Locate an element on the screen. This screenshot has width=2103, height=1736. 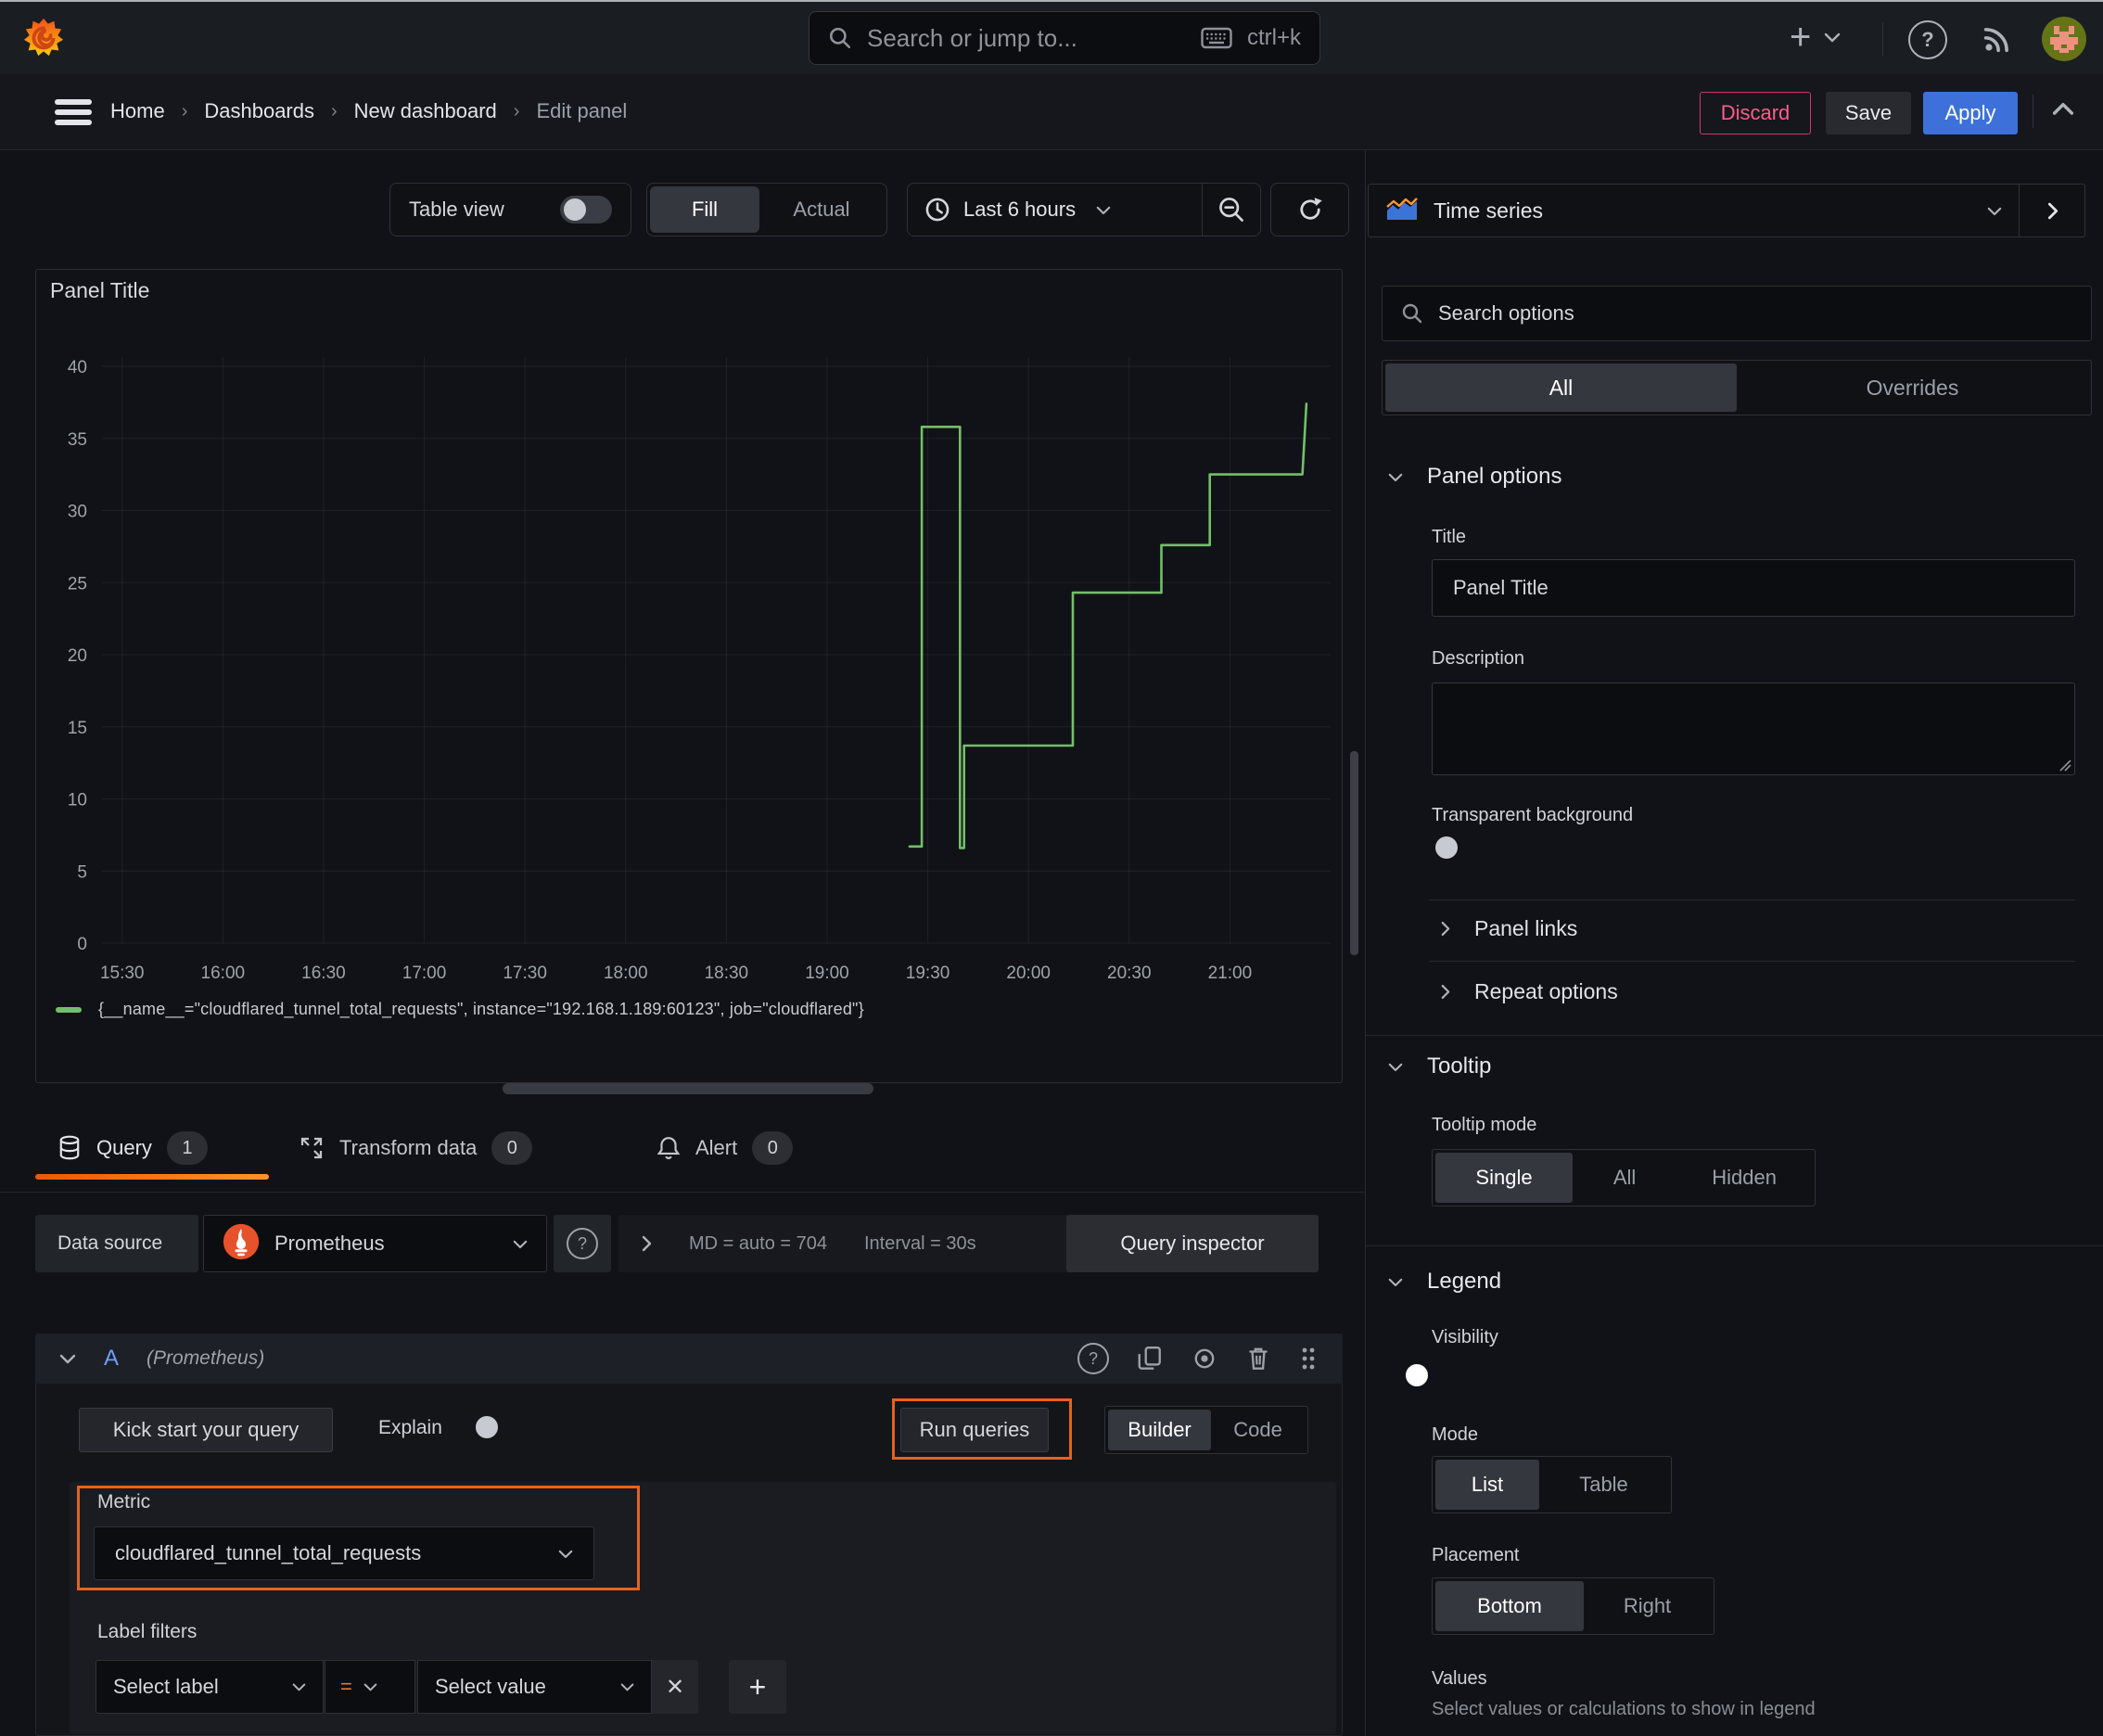
operator-value: = is located at coordinates (346, 1686).